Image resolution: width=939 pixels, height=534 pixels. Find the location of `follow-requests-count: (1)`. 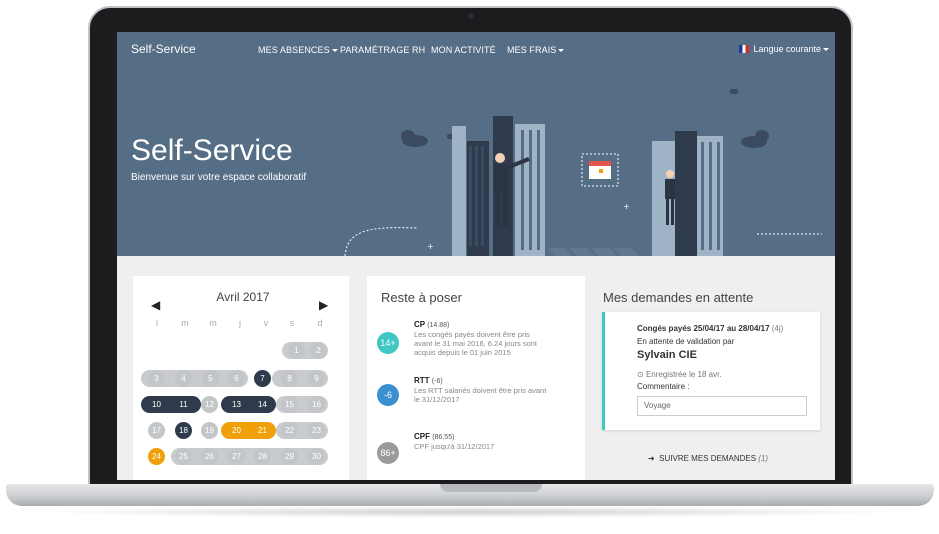

follow-requests-count: (1) is located at coordinates (763, 458).